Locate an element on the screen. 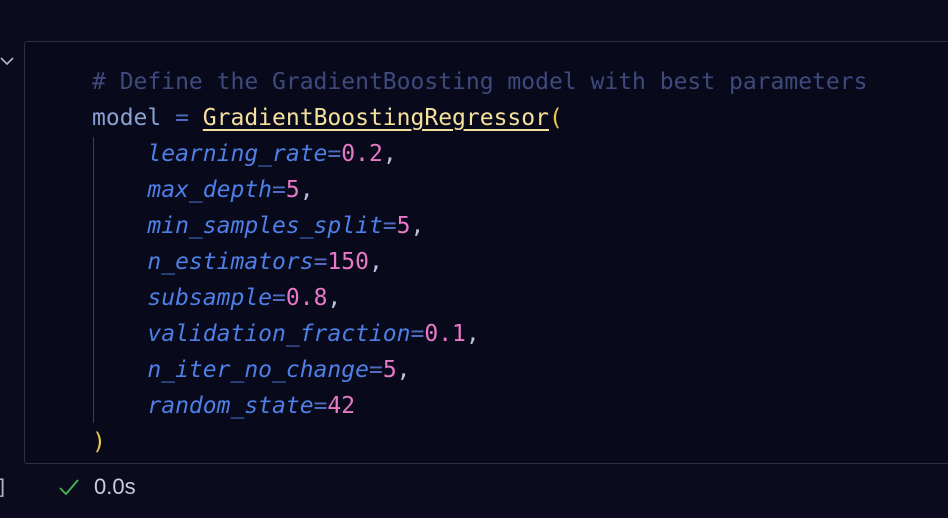 The height and width of the screenshot is (518, 948). code-function-name: GradientBoostingRegressor is located at coordinates (376, 118).